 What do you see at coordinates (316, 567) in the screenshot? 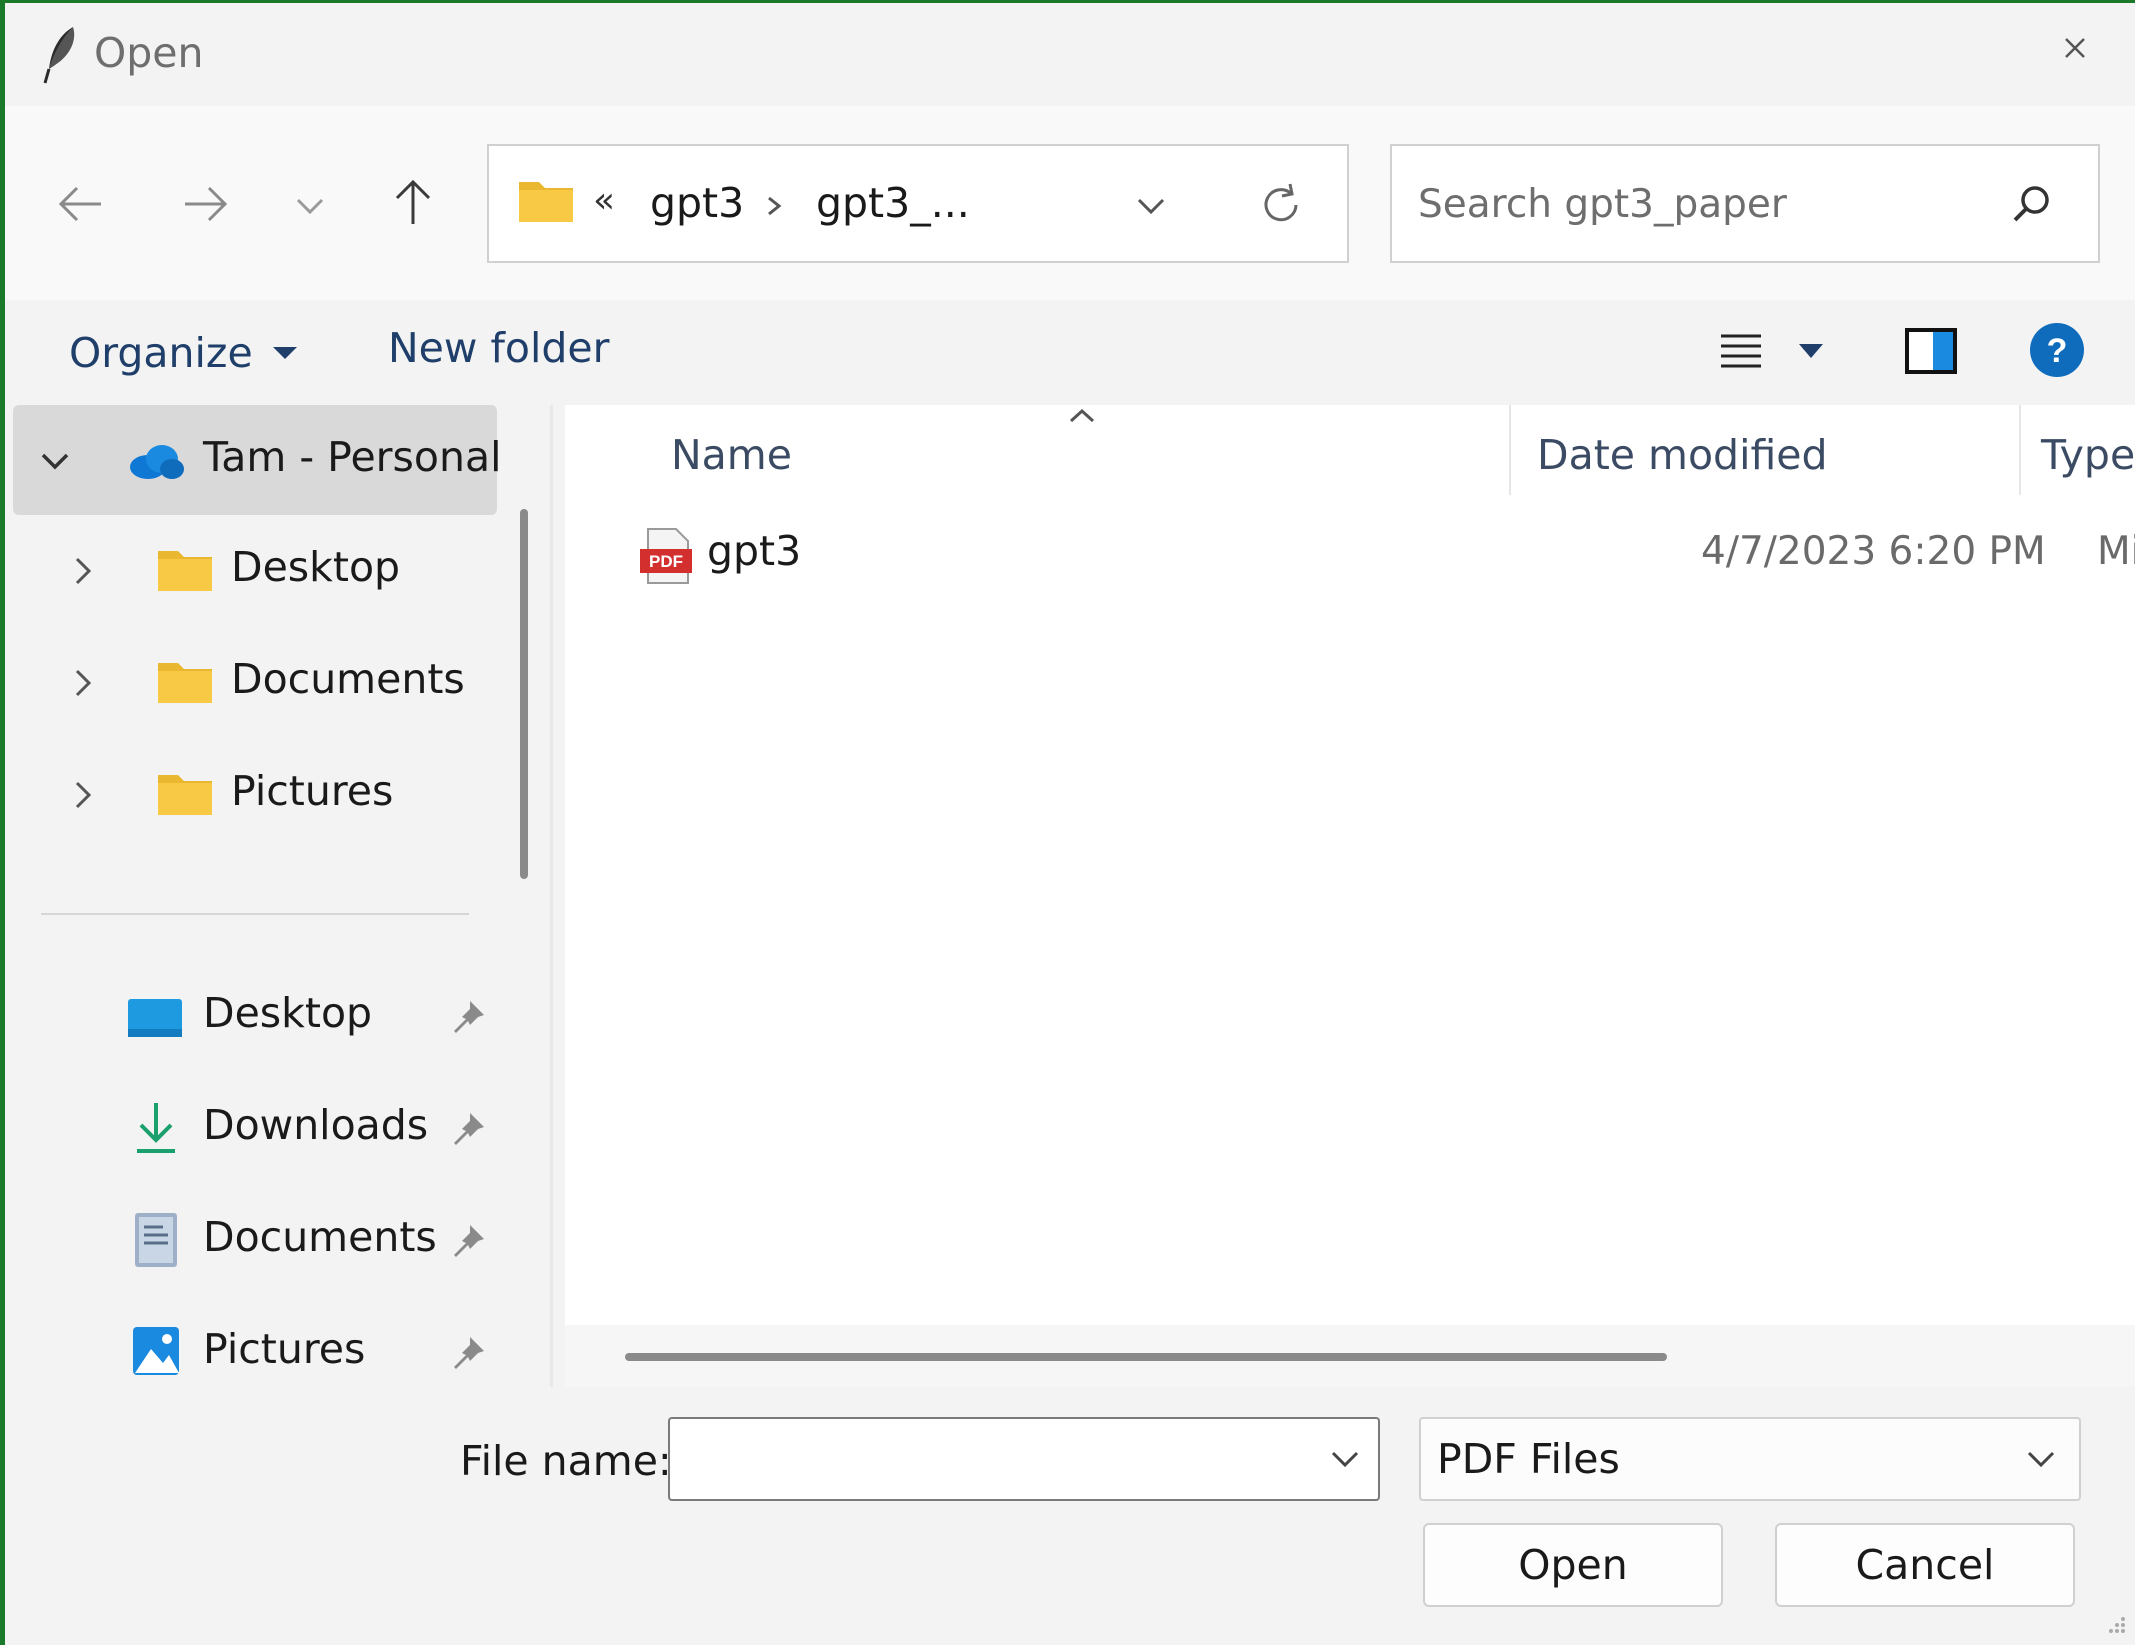
I see `tree-item-label: Desktop` at bounding box center [316, 567].